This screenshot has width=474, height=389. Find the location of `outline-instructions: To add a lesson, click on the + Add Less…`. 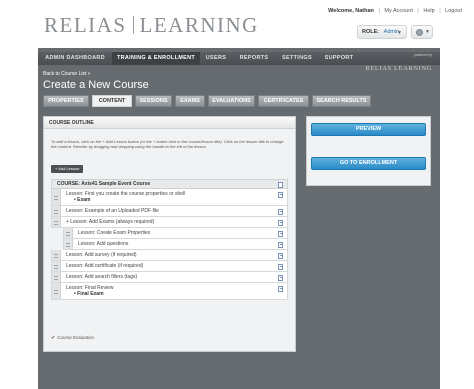

outline-instructions: To add a lesson, click on the + Add Less… is located at coordinates (167, 144).